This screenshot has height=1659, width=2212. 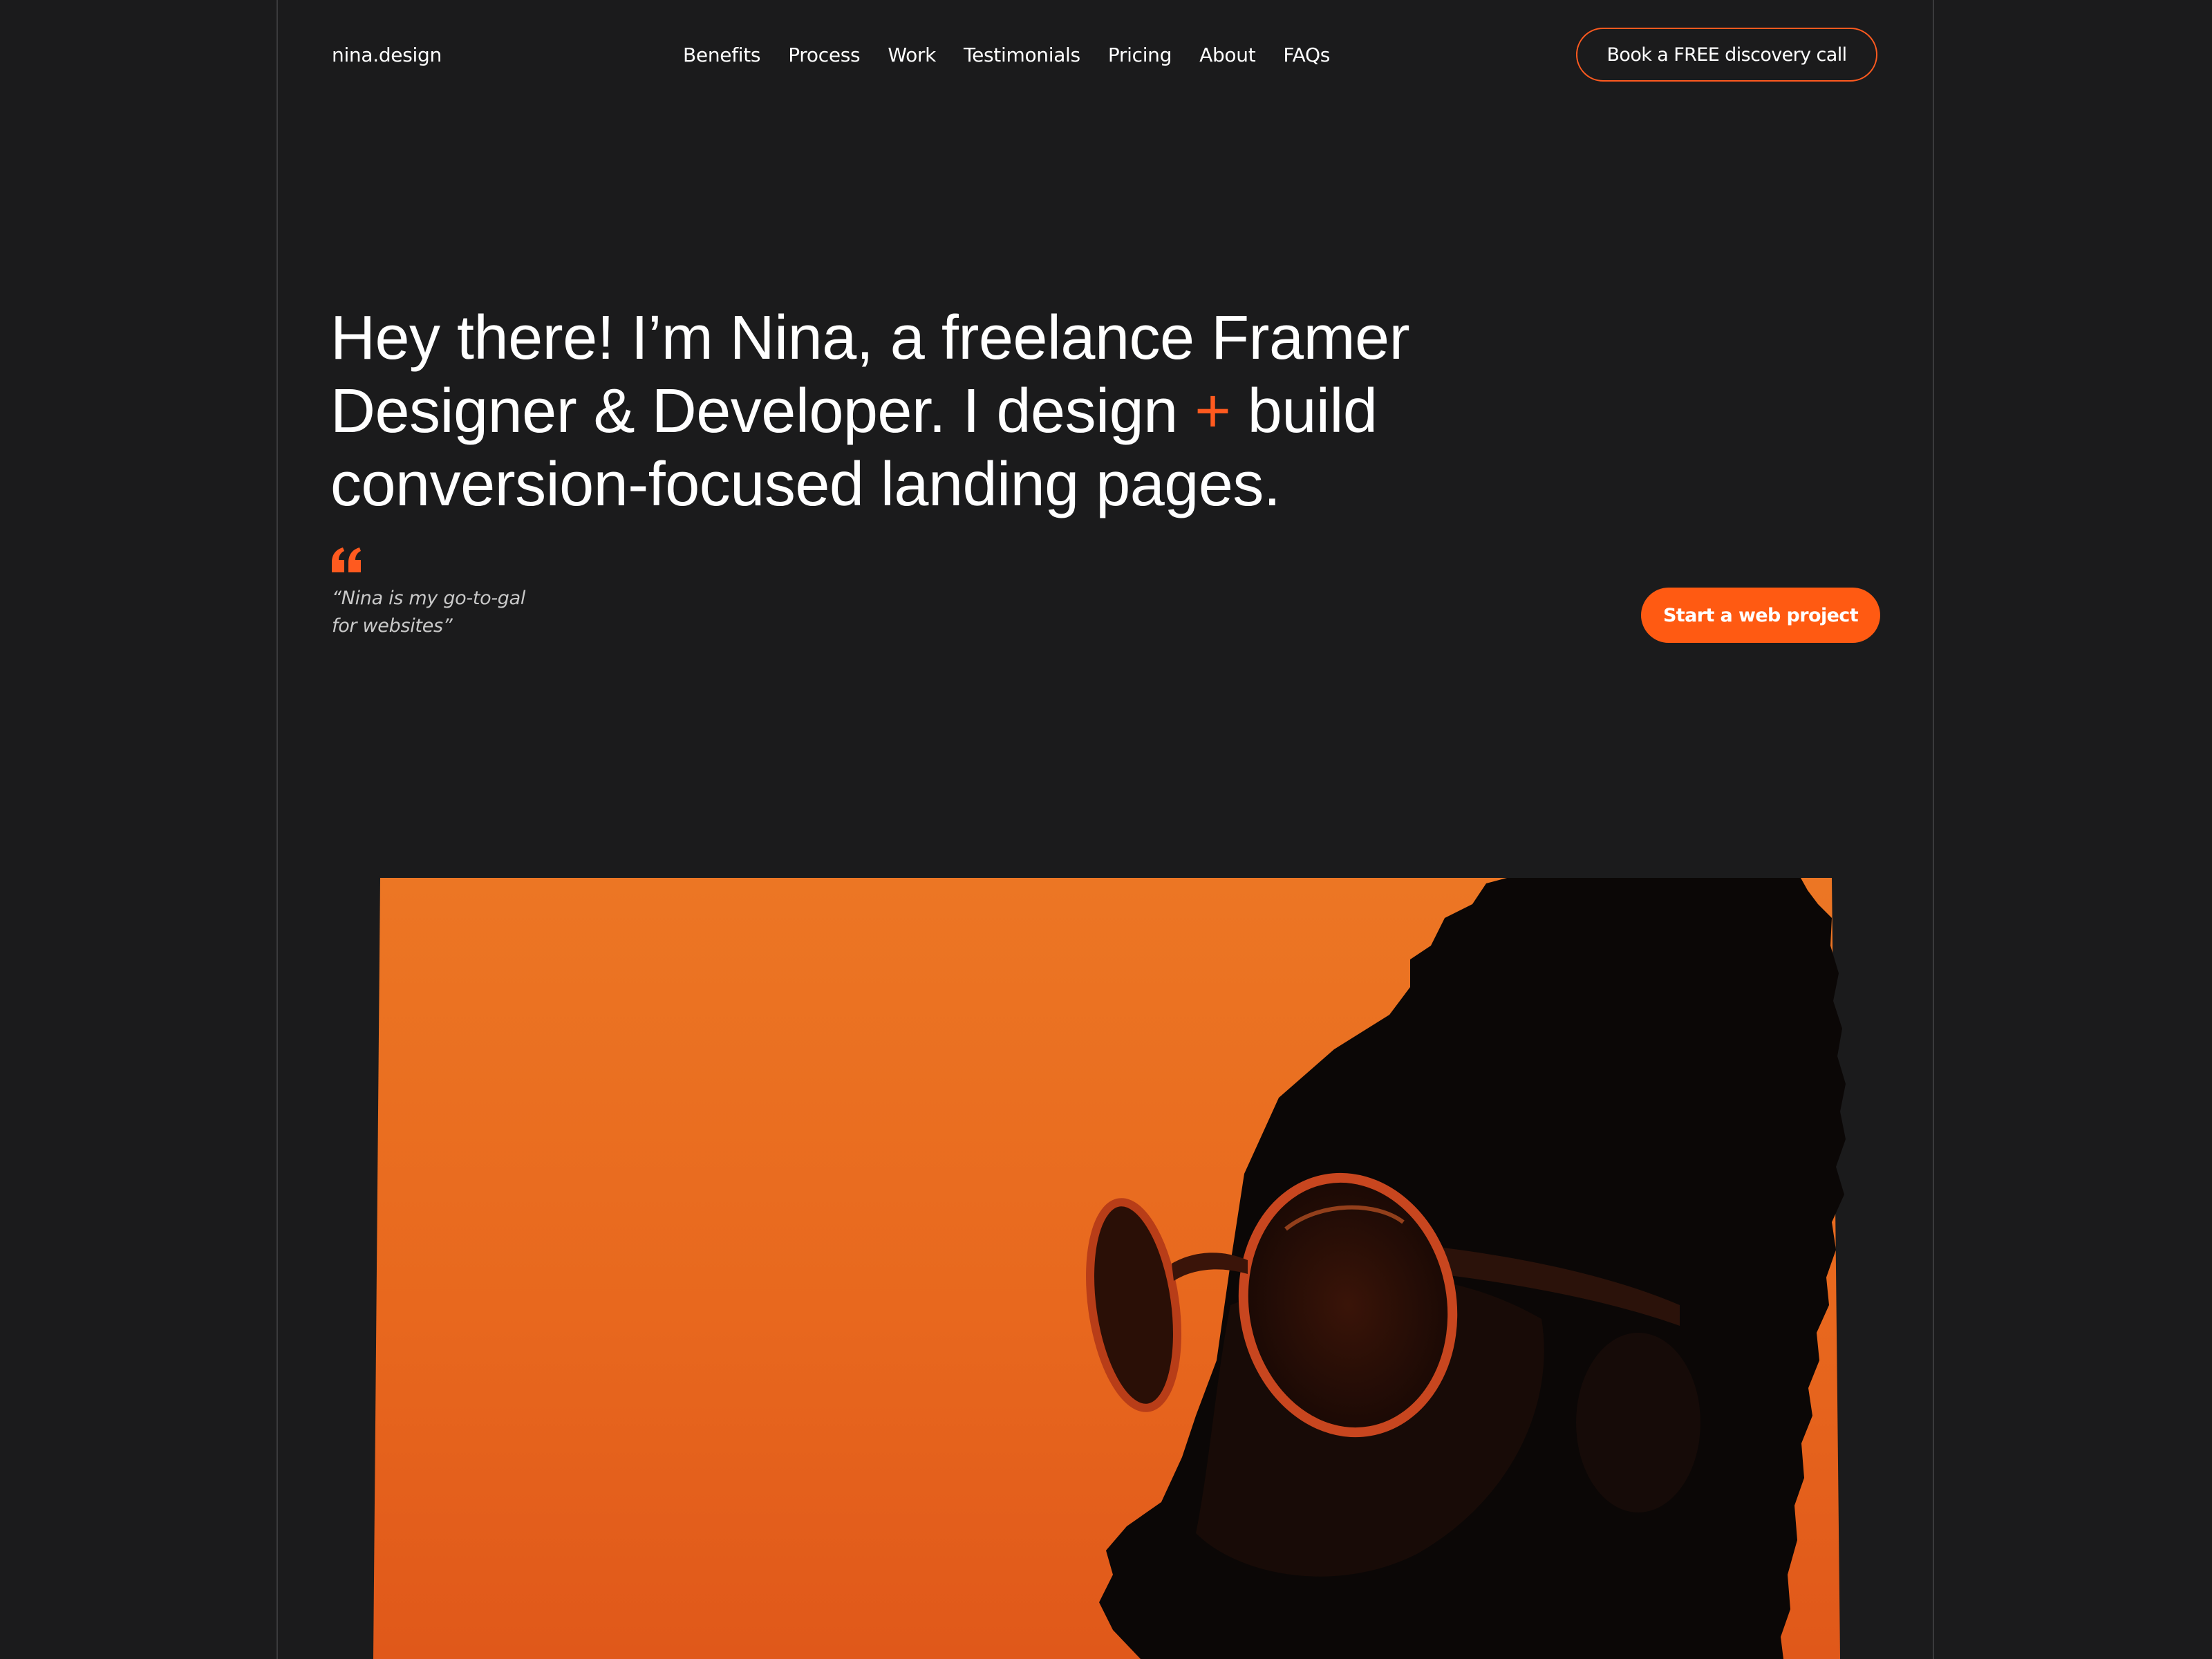 What do you see at coordinates (1022, 55) in the screenshot?
I see `nav-item-testimonials: Testimonials` at bounding box center [1022, 55].